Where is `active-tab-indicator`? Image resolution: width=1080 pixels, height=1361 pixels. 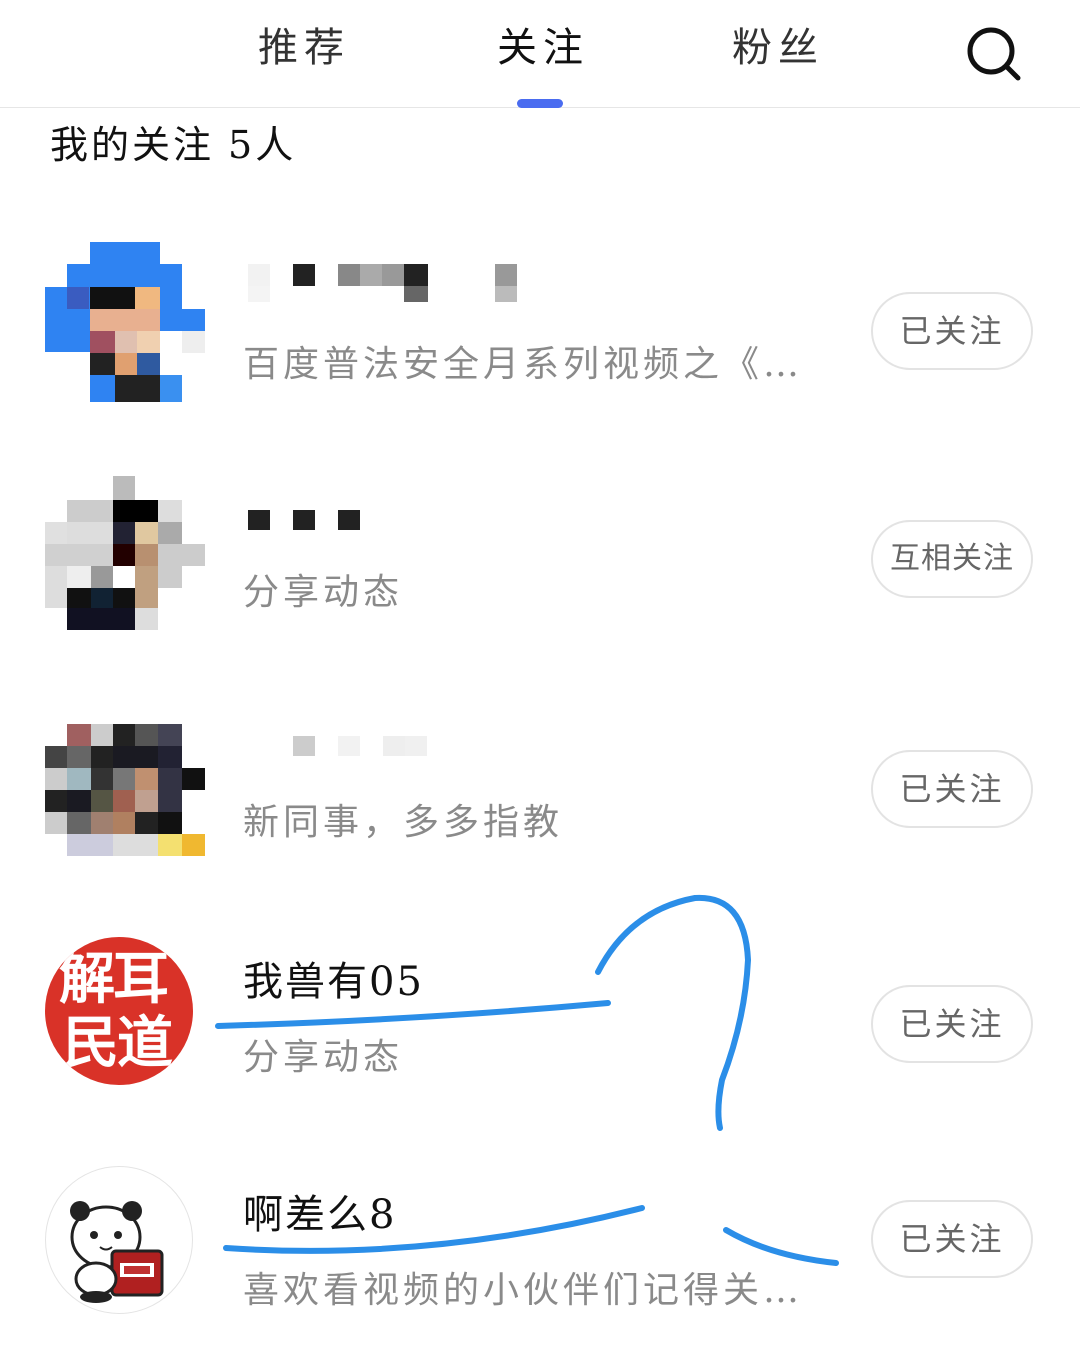 active-tab-indicator is located at coordinates (540, 103).